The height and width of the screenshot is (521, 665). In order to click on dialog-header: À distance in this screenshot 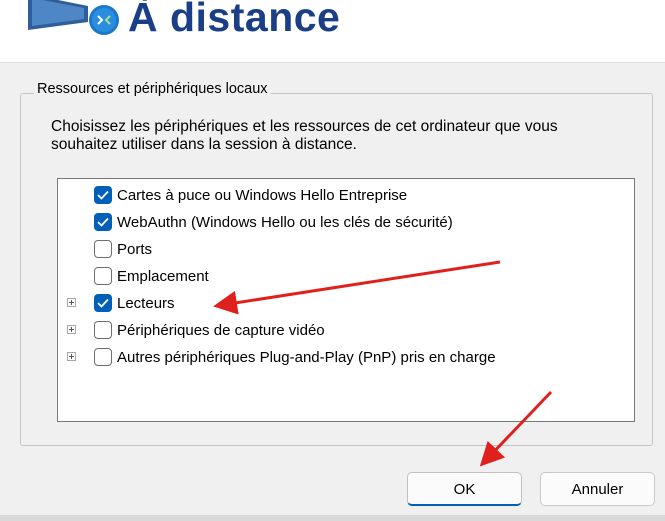, I will do `click(332, 31)`.